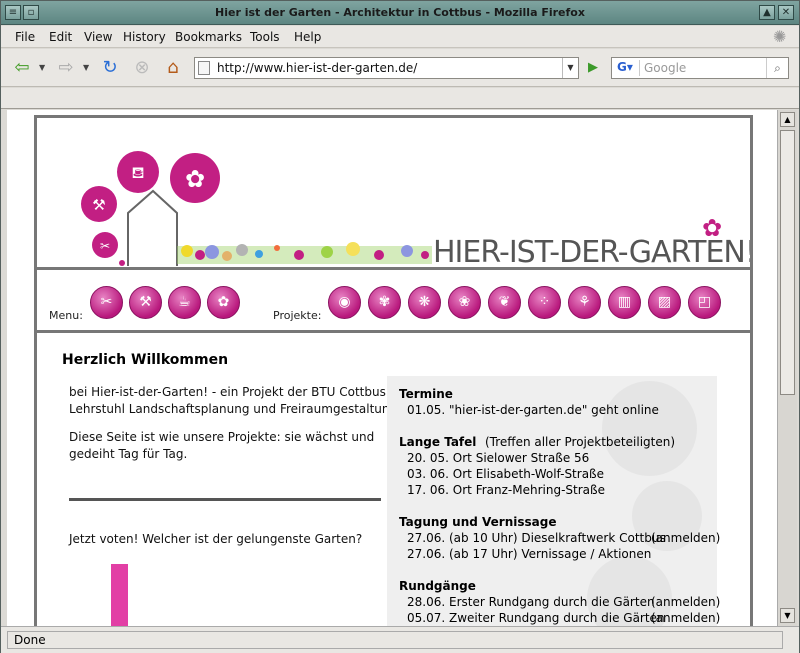 The image size is (800, 653). What do you see at coordinates (119, 595) in the screenshot?
I see `vote-bar` at bounding box center [119, 595].